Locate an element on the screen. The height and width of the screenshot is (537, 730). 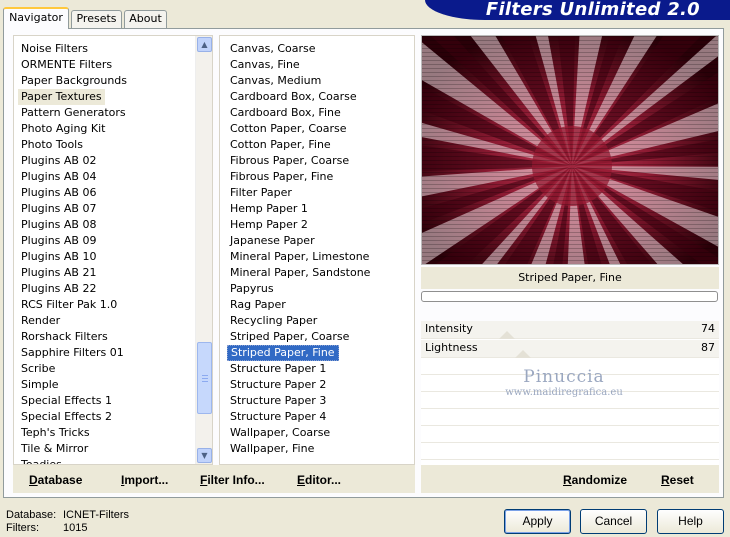
list-item: Pattern Generators is located at coordinates (73, 113).